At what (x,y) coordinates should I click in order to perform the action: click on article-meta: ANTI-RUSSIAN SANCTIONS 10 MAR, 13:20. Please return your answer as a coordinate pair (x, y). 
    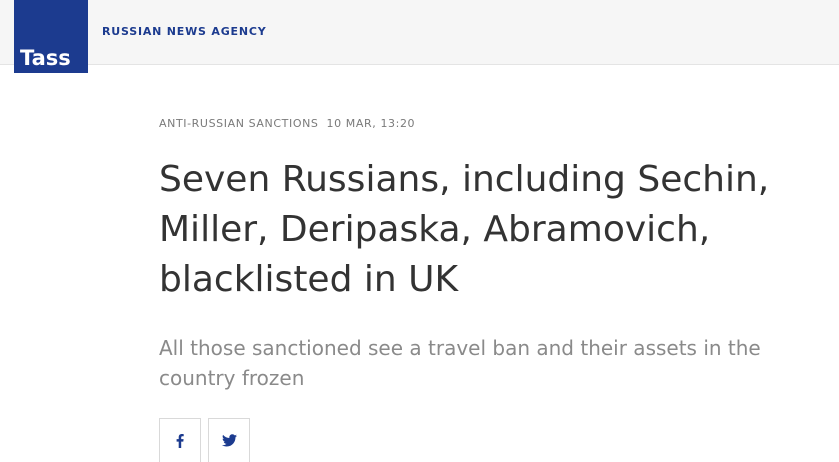
    Looking at the image, I should click on (287, 123).